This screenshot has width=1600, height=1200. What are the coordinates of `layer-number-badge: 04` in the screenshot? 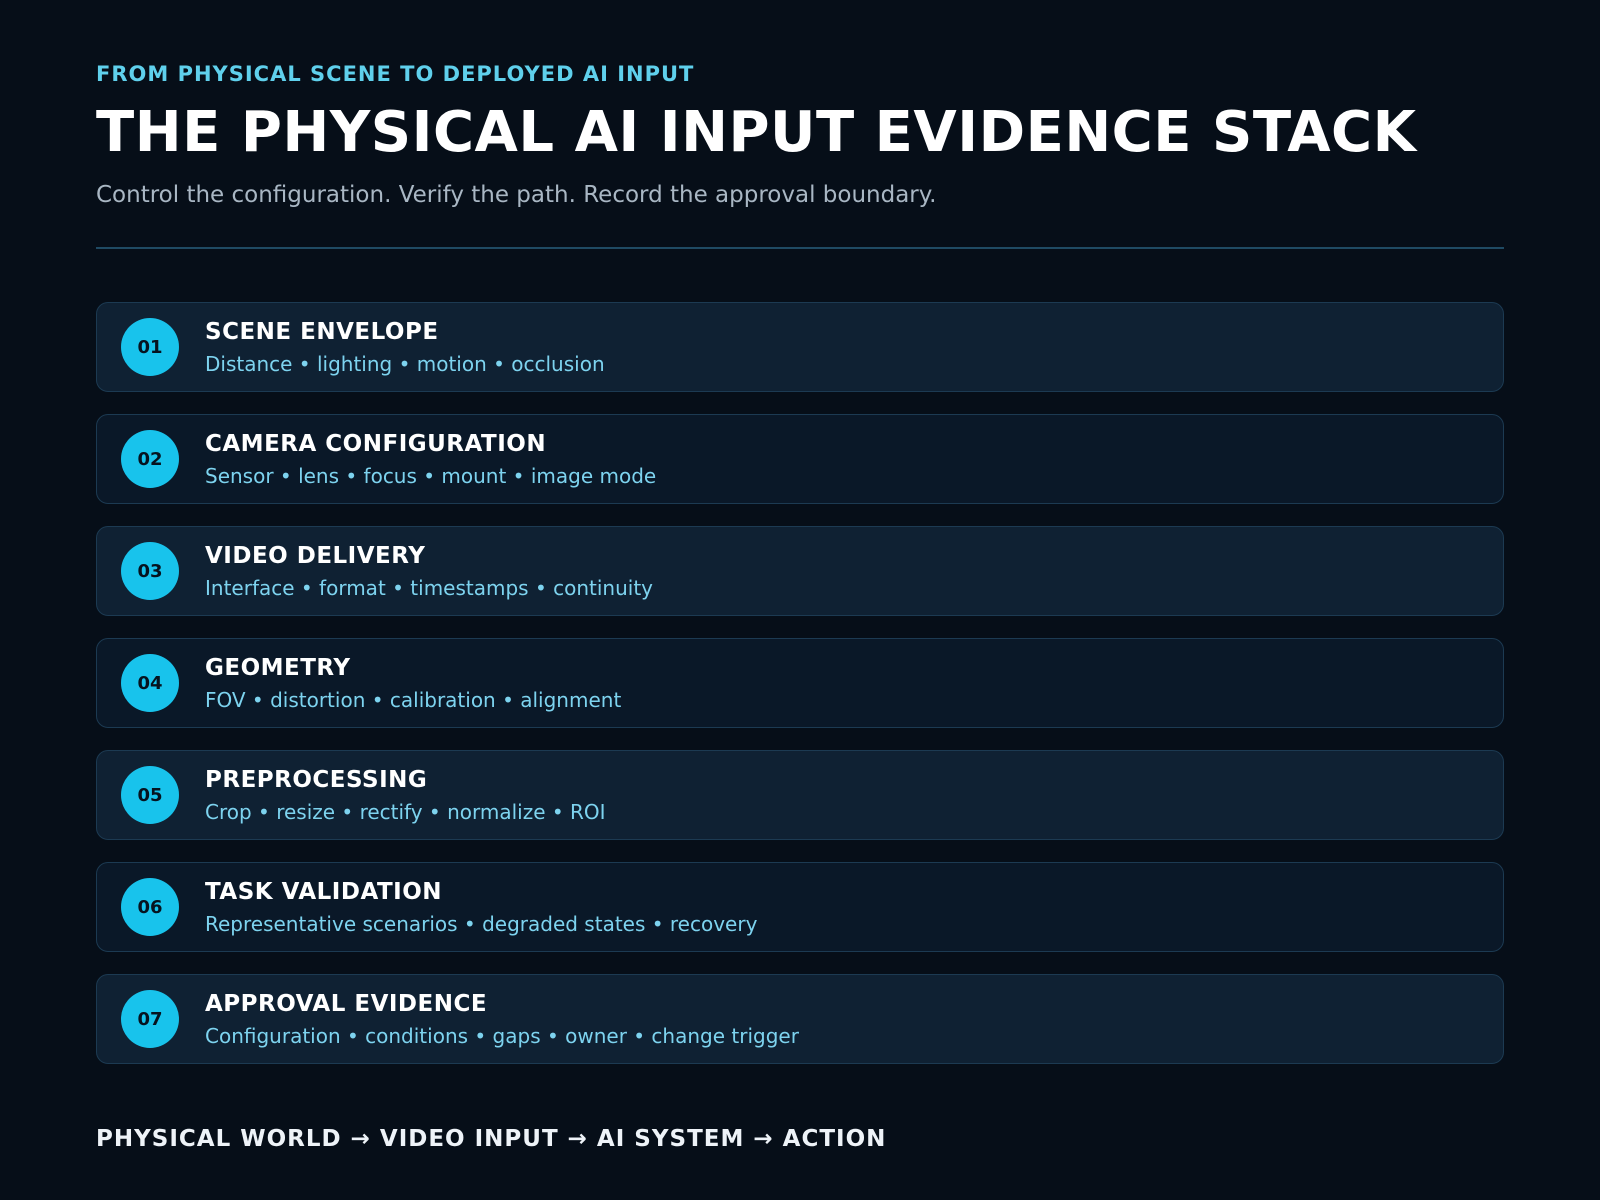 It's located at (150, 683).